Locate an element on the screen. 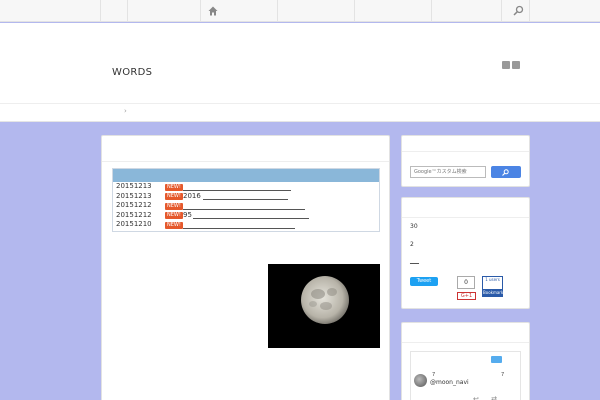 The height and width of the screenshot is (400, 600). news-item: 20151212 NEW! is located at coordinates (246, 206).